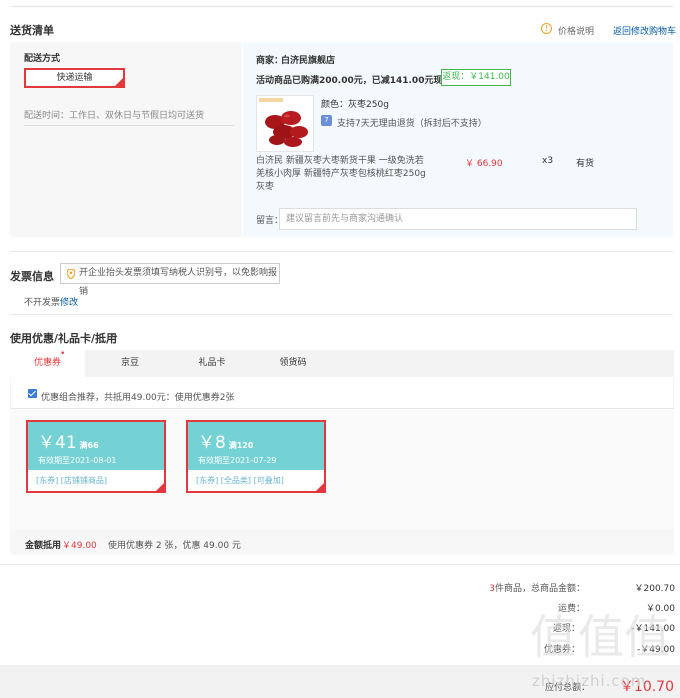  What do you see at coordinates (585, 164) in the screenshot?
I see `product-stock: 有货` at bounding box center [585, 164].